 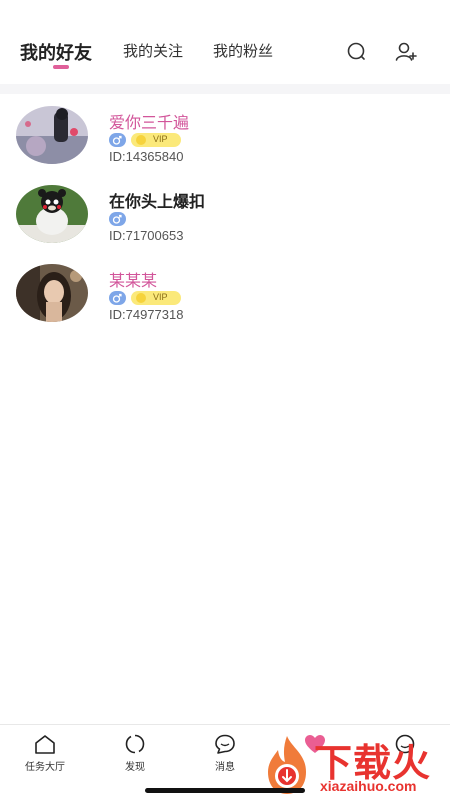 What do you see at coordinates (146, 156) in the screenshot?
I see `friend-id: ID:14365840` at bounding box center [146, 156].